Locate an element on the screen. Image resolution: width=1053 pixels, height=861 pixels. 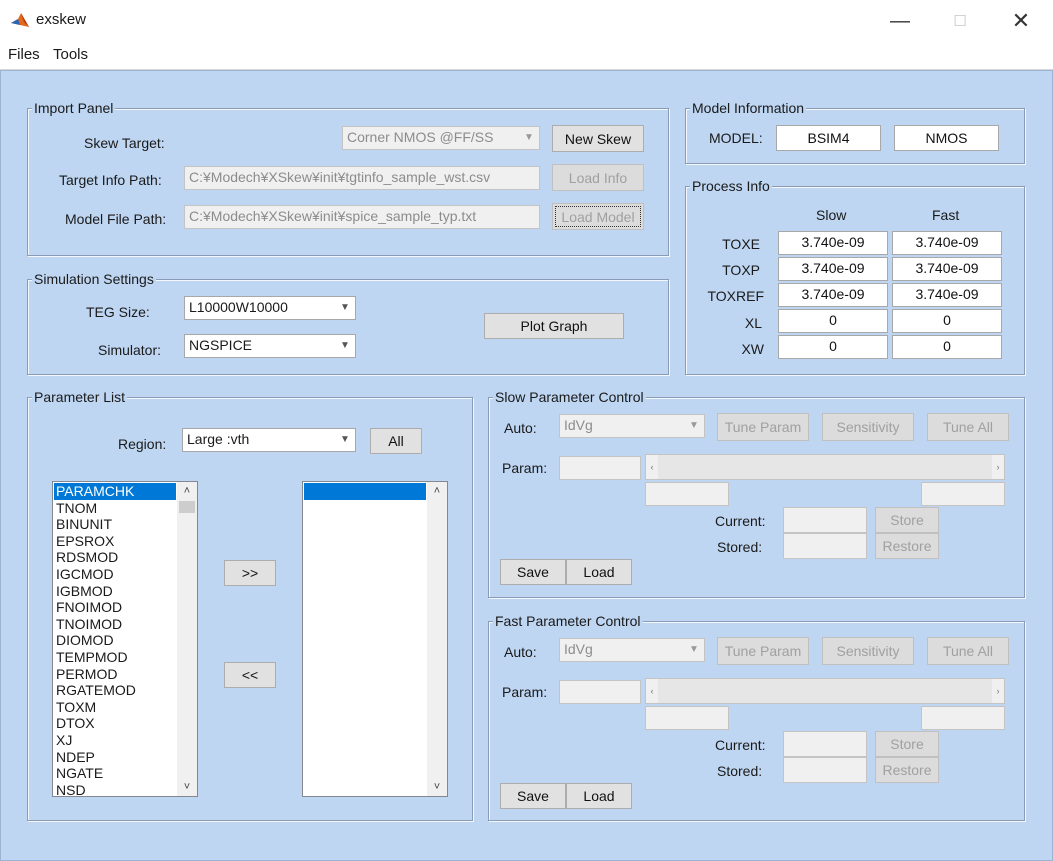
list-item: RDSMOD is located at coordinates (115, 557).